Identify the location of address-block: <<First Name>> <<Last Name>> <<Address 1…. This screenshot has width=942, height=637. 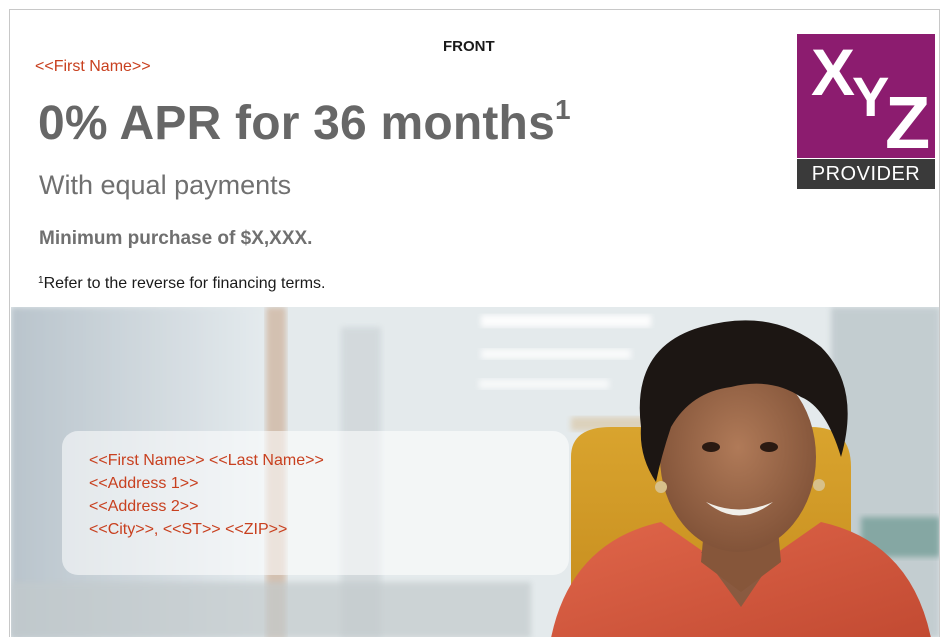
(315, 503).